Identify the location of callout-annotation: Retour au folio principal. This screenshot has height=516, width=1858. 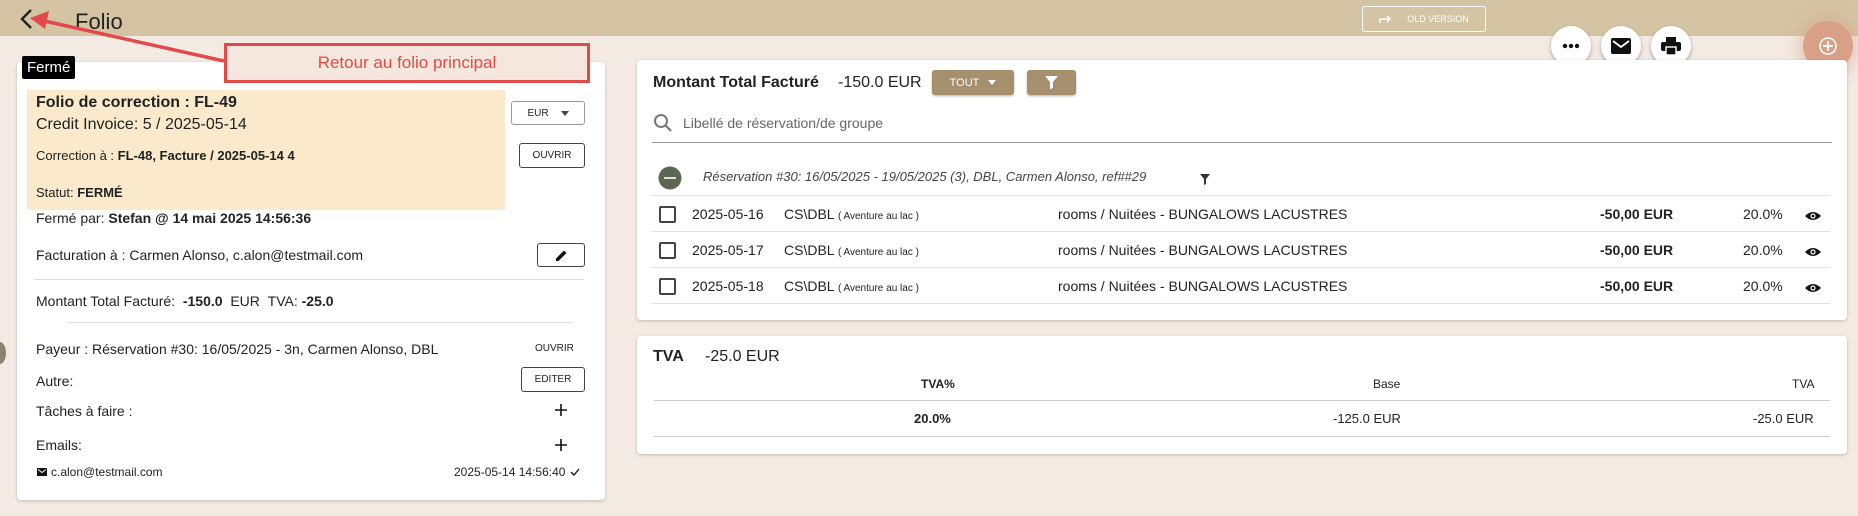
(407, 63).